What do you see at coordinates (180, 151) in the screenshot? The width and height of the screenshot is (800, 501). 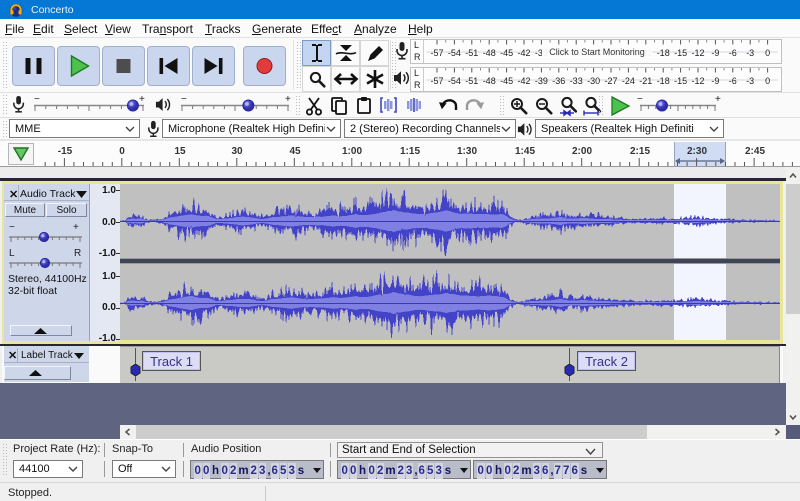 I see `svg-text: 15` at bounding box center [180, 151].